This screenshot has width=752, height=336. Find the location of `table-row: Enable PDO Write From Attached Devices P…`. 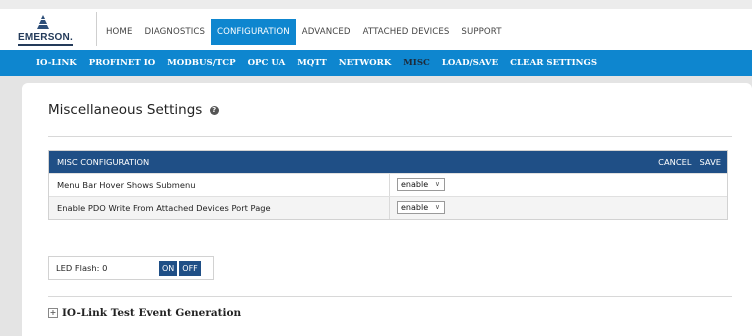

table-row: Enable PDO Write From Attached Devices P… is located at coordinates (388, 207).